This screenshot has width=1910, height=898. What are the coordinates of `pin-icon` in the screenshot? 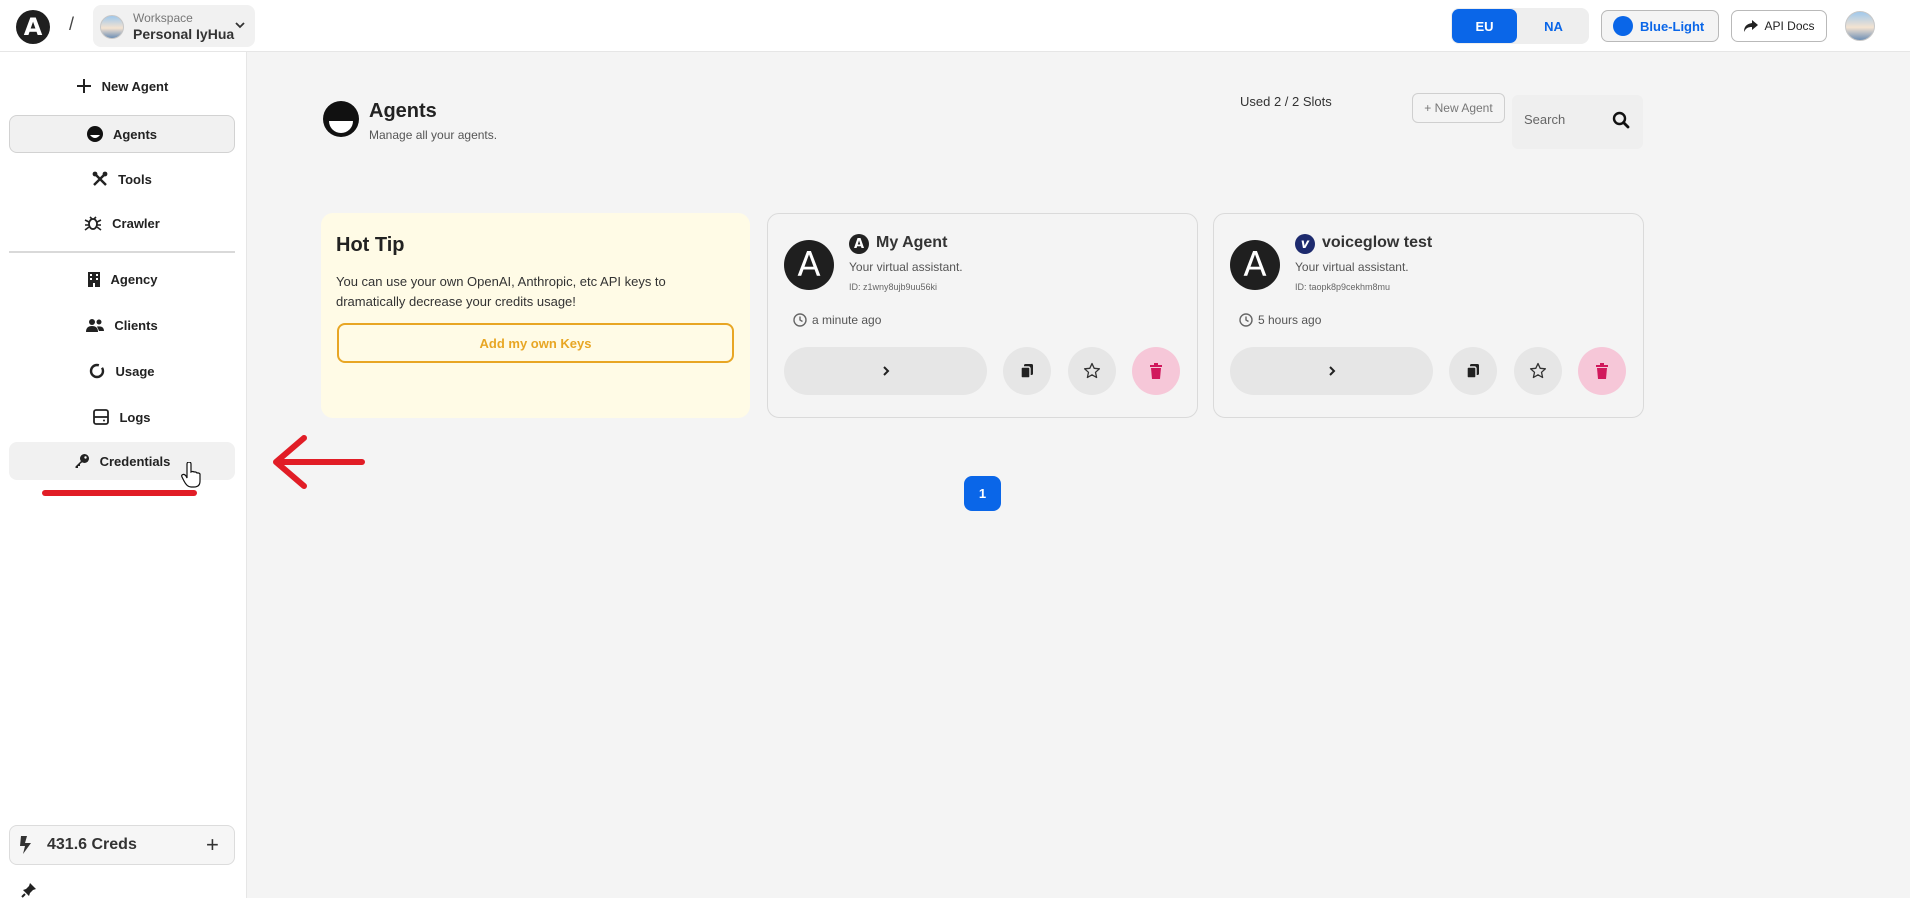 It's located at (29, 890).